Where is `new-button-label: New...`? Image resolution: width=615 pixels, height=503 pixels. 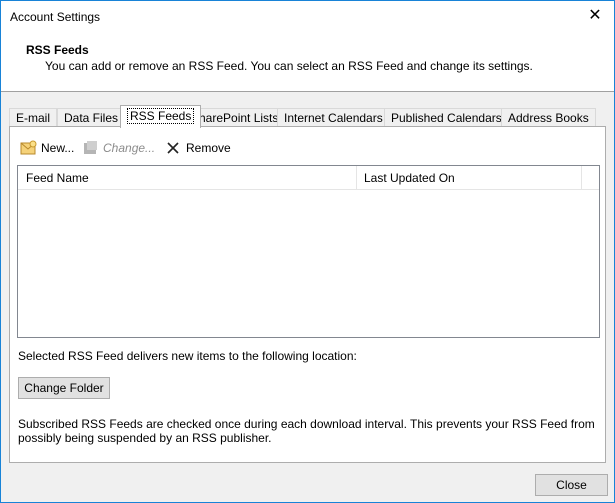
new-button-label: New... is located at coordinates (58, 148).